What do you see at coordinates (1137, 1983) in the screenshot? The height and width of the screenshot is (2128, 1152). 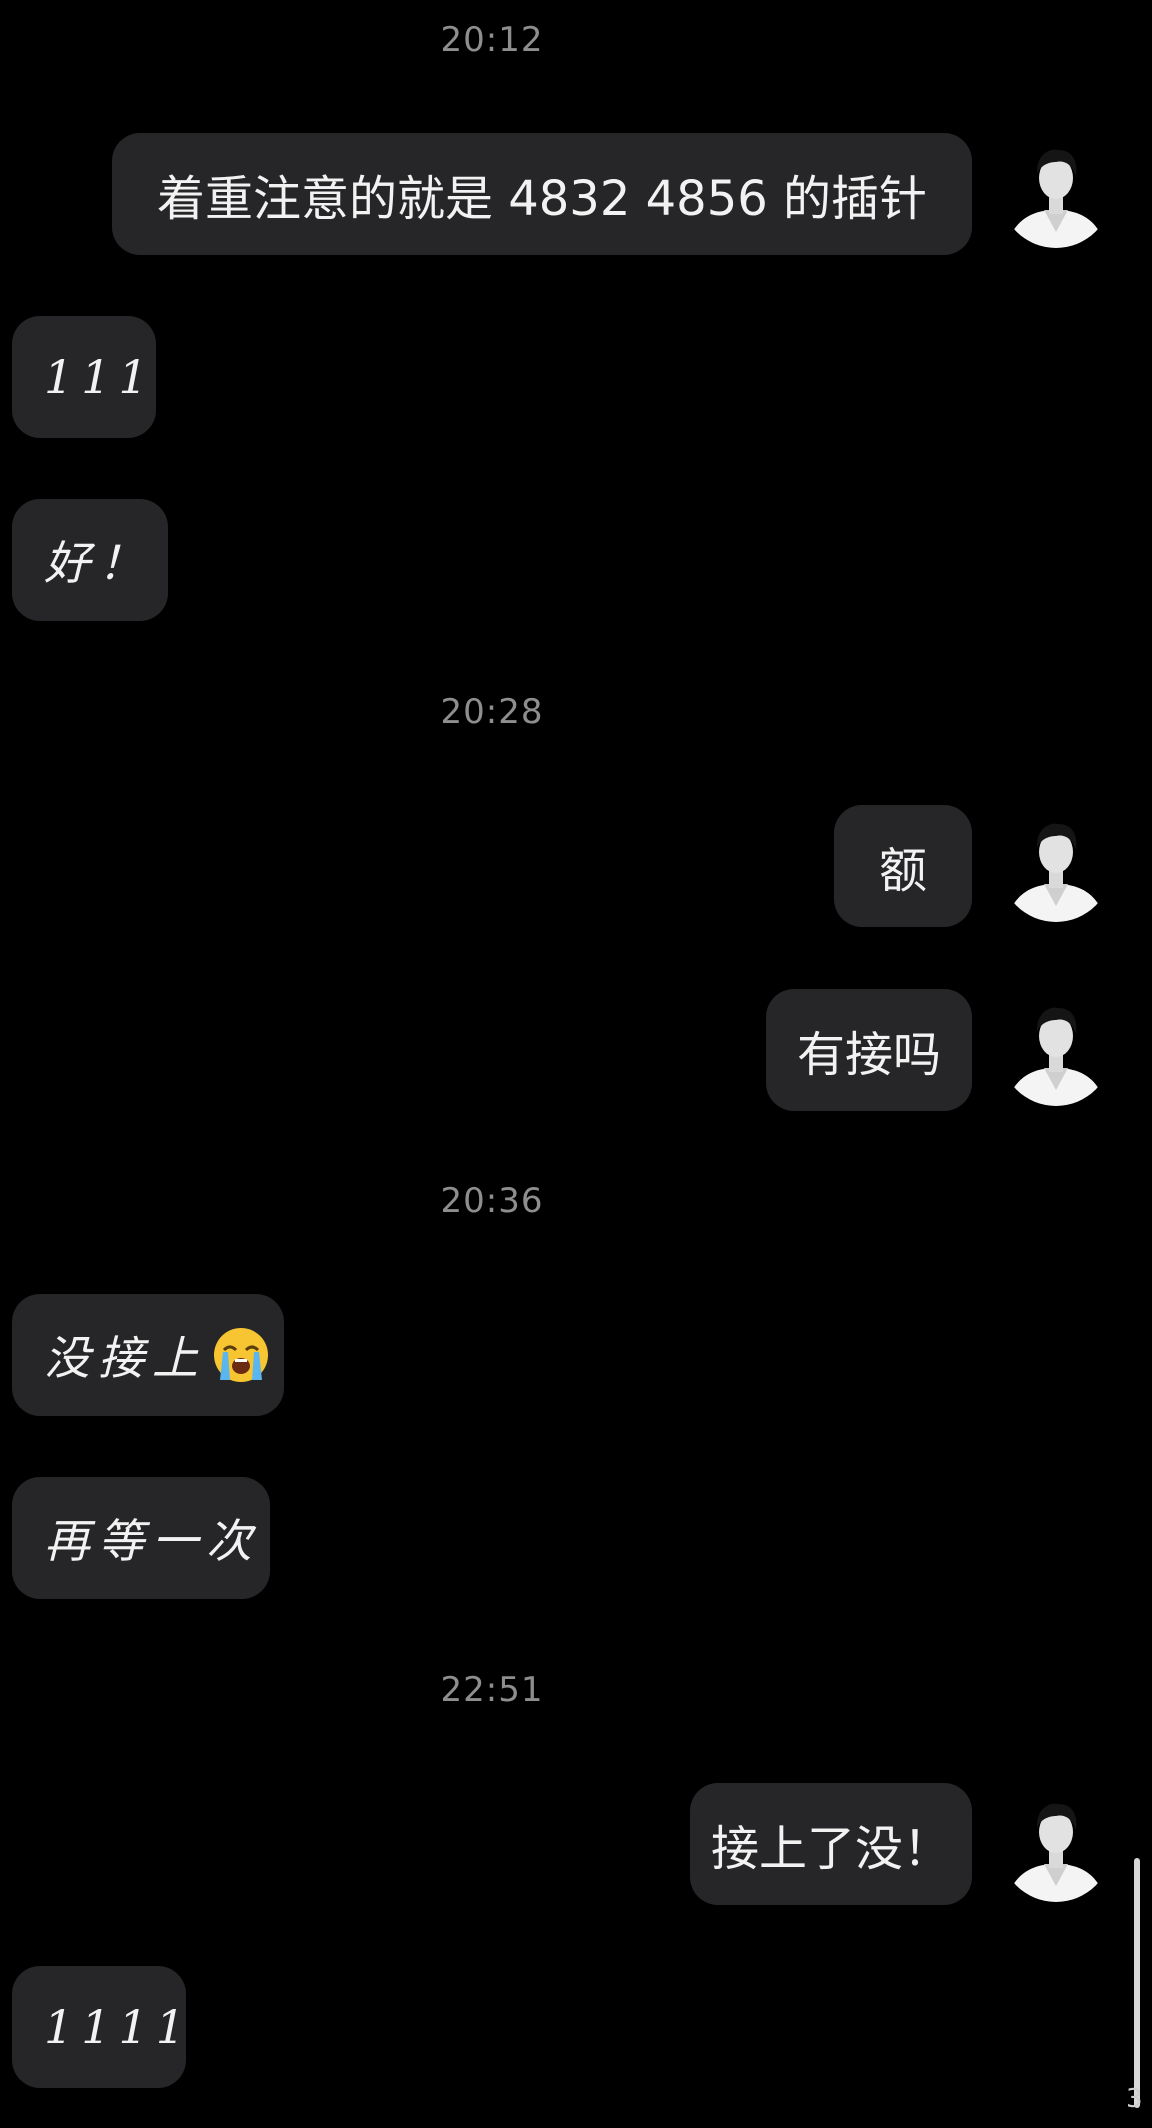 I see `scrollbar` at bounding box center [1137, 1983].